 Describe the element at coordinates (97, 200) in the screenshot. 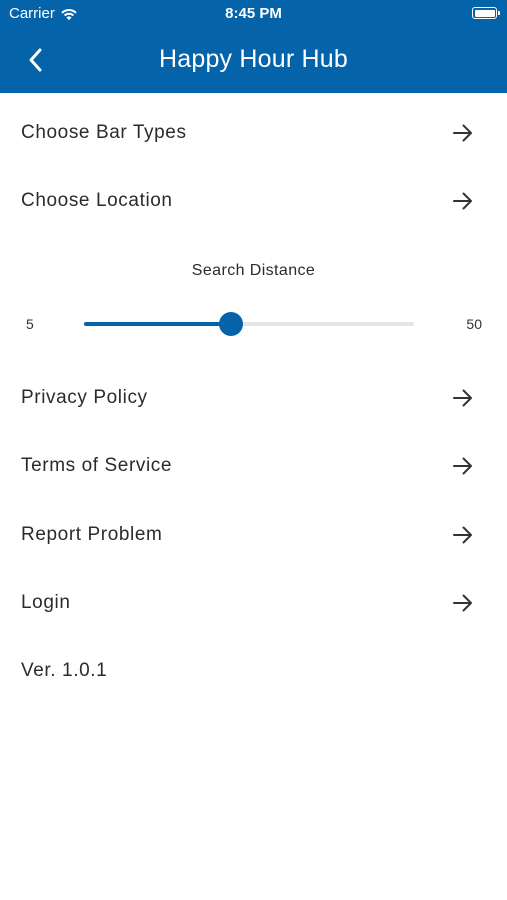

I see `choose-location-label: Choose Location` at that location.